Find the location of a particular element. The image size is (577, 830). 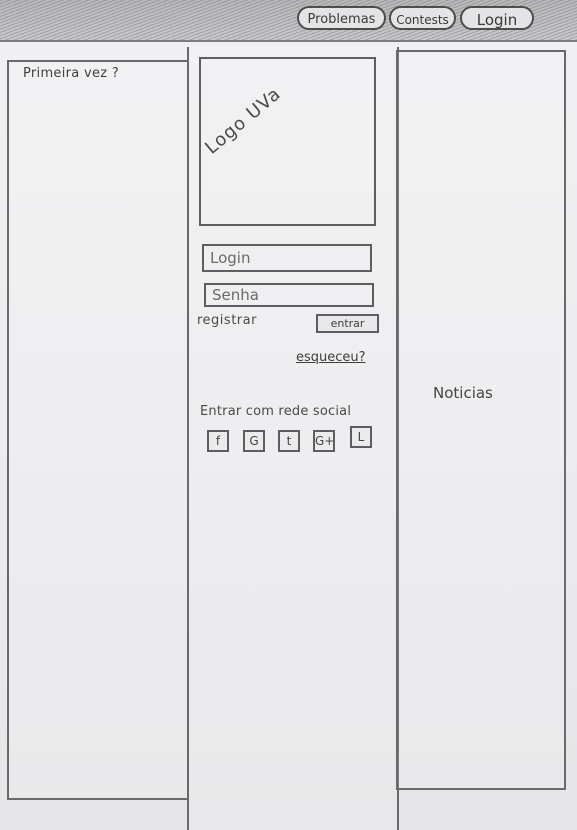

nav-login-button: Login is located at coordinates (497, 18).